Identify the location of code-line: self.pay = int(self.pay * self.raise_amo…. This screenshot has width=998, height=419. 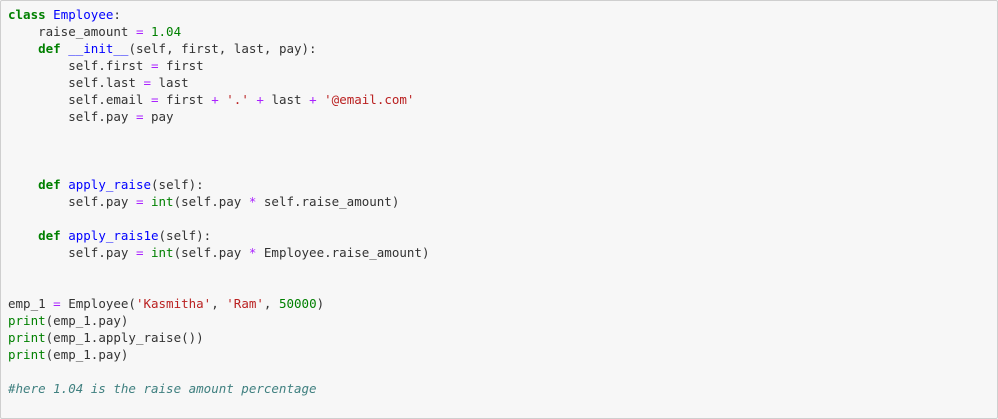
(204, 201).